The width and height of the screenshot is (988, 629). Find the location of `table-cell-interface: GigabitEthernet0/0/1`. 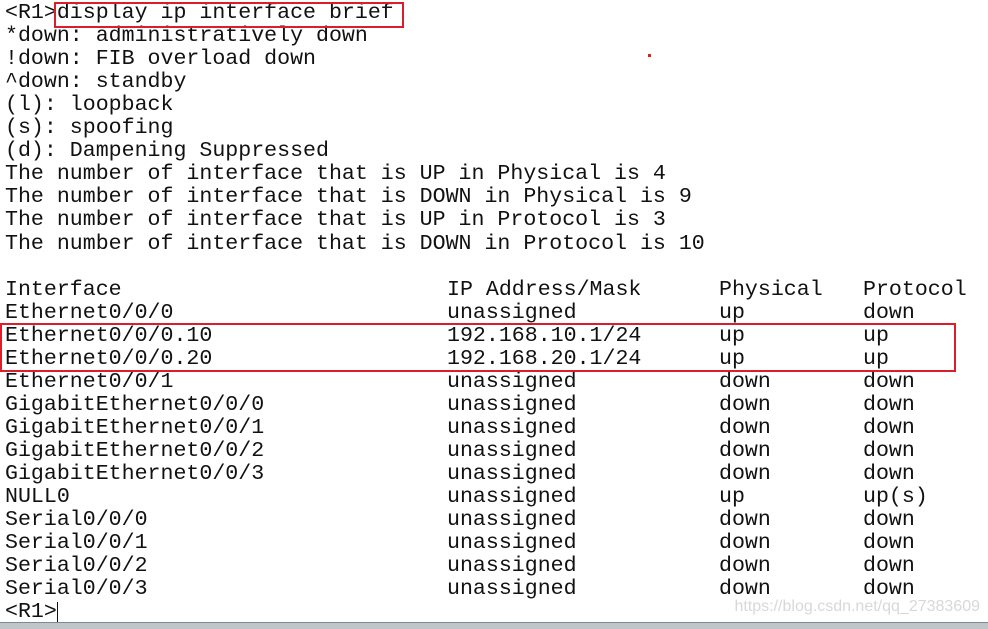

table-cell-interface: GigabitEthernet0/0/1 is located at coordinates (135, 427).